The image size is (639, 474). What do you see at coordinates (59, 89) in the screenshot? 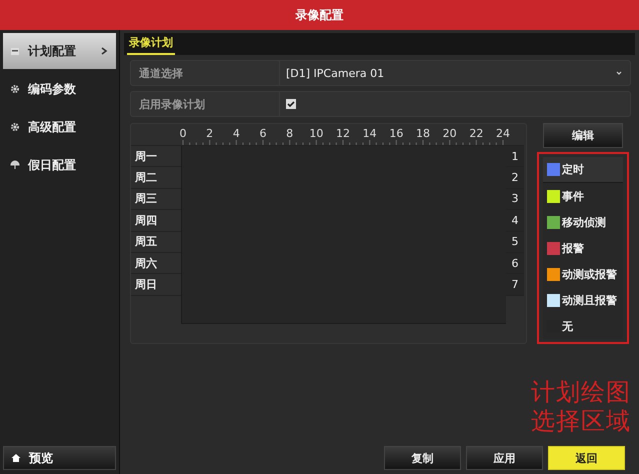
I see `sidebar-item: 编码参数` at bounding box center [59, 89].